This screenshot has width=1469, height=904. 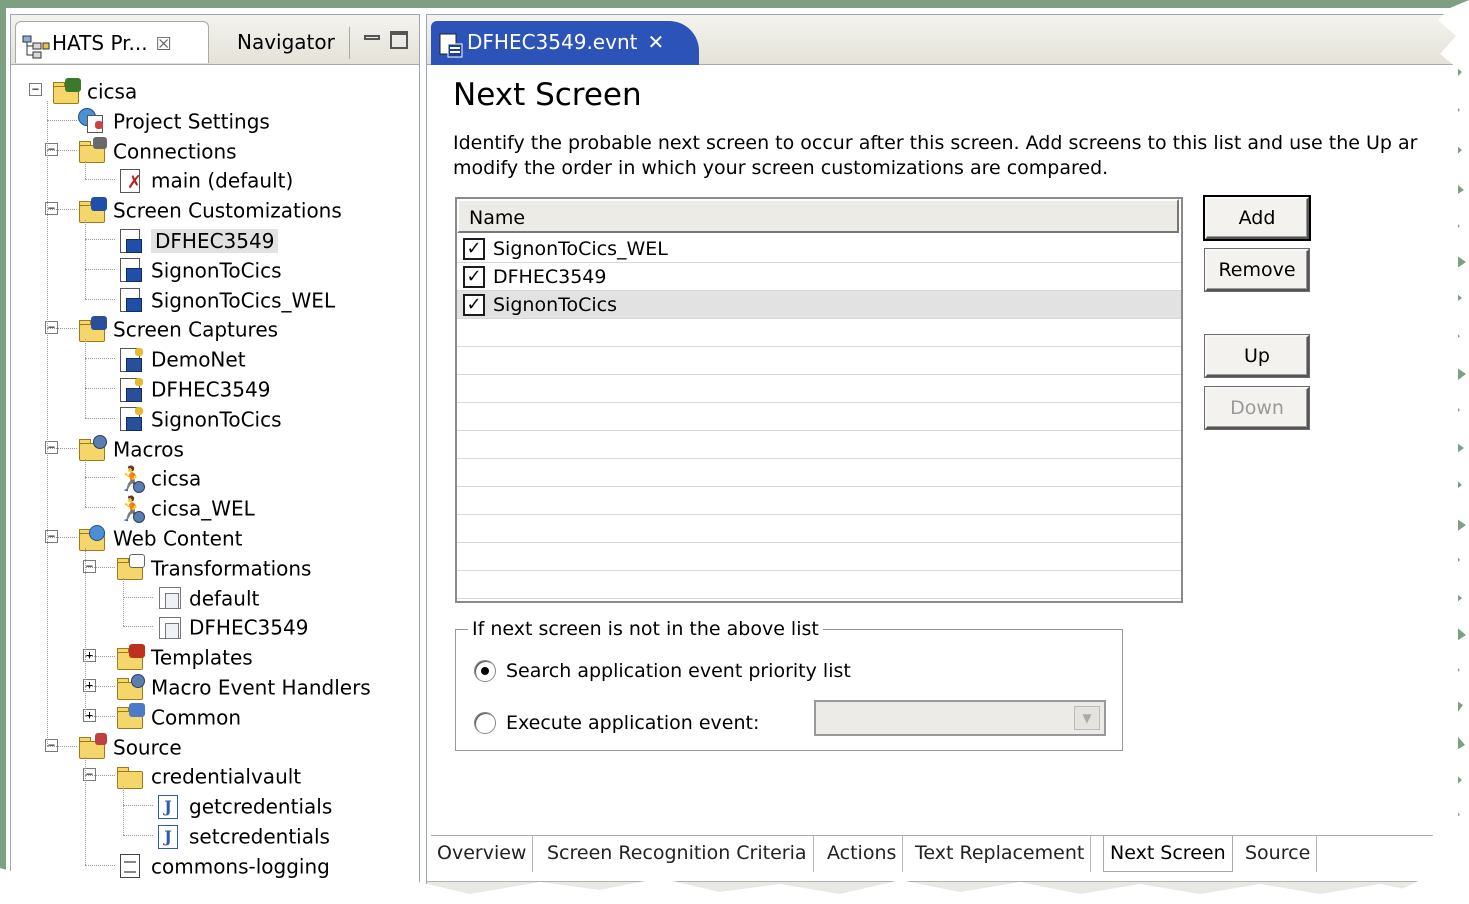 I want to click on tab-source: Source, so click(x=1278, y=854).